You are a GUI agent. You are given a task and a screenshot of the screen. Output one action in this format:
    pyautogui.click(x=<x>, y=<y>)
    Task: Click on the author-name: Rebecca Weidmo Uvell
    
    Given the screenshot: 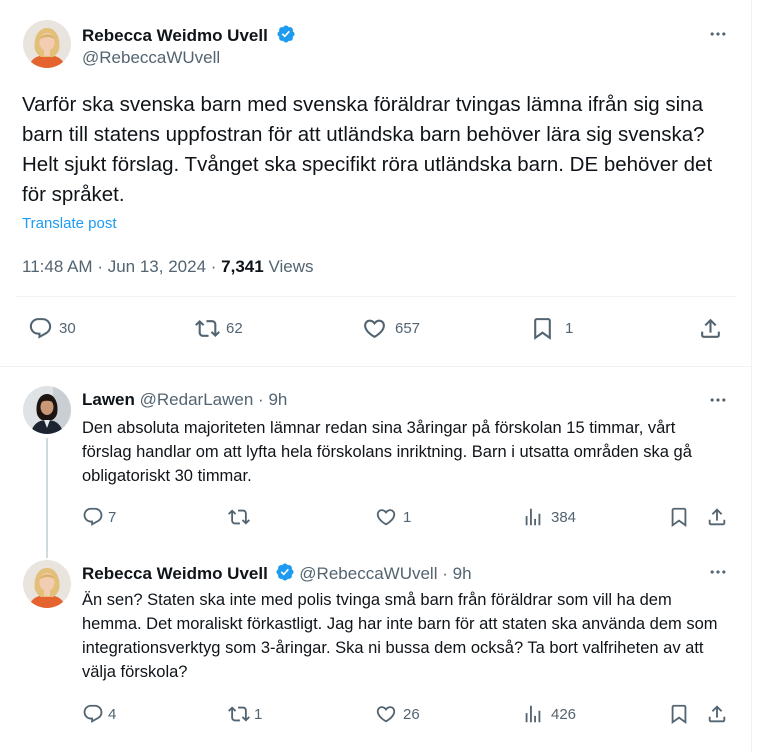 What is the action you would take?
    pyautogui.click(x=175, y=35)
    